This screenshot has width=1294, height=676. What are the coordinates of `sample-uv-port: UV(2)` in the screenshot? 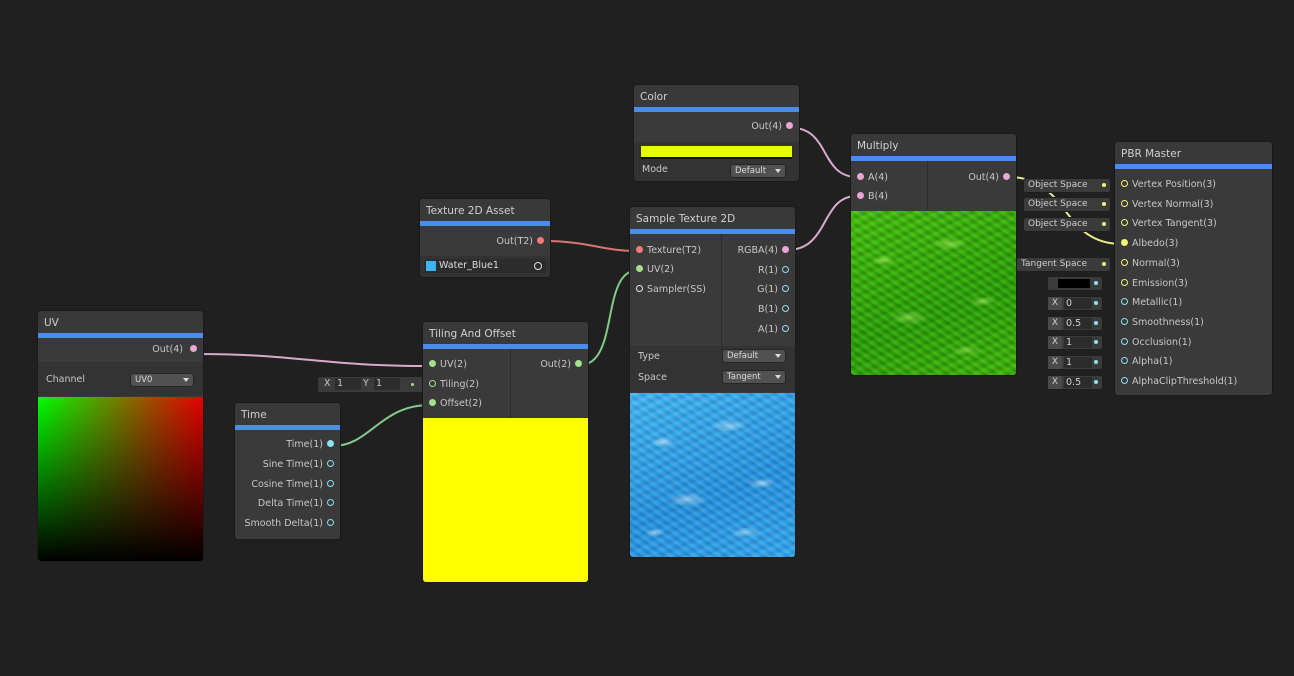 It's located at (655, 270).